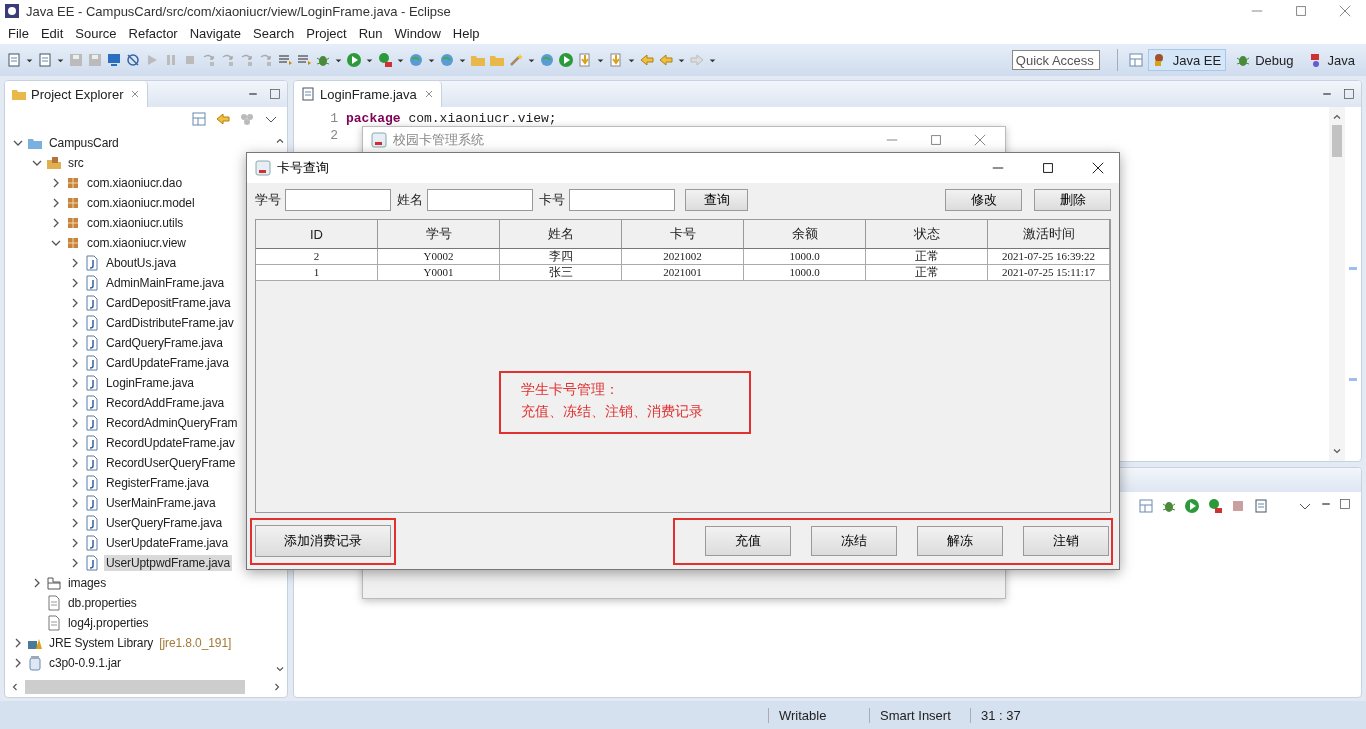 The image size is (1366, 729). What do you see at coordinates (1187, 60) in the screenshot?
I see `perspective-button: Java EE` at bounding box center [1187, 60].